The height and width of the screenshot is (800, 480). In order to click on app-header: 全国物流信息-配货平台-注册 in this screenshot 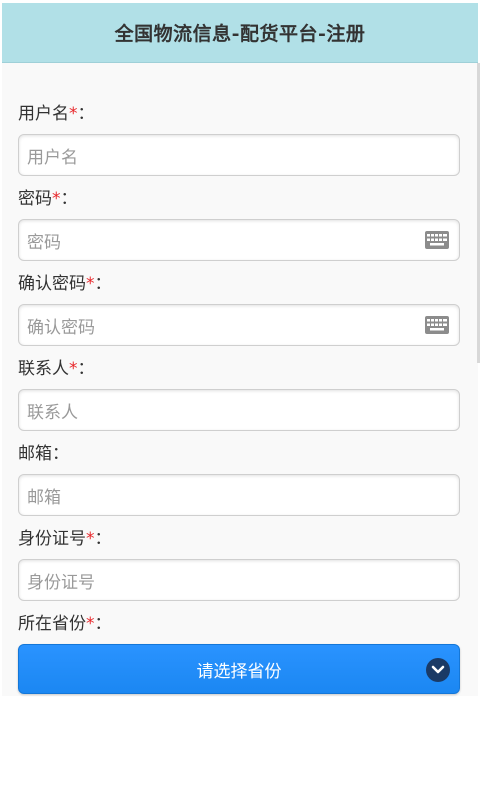, I will do `click(240, 33)`.